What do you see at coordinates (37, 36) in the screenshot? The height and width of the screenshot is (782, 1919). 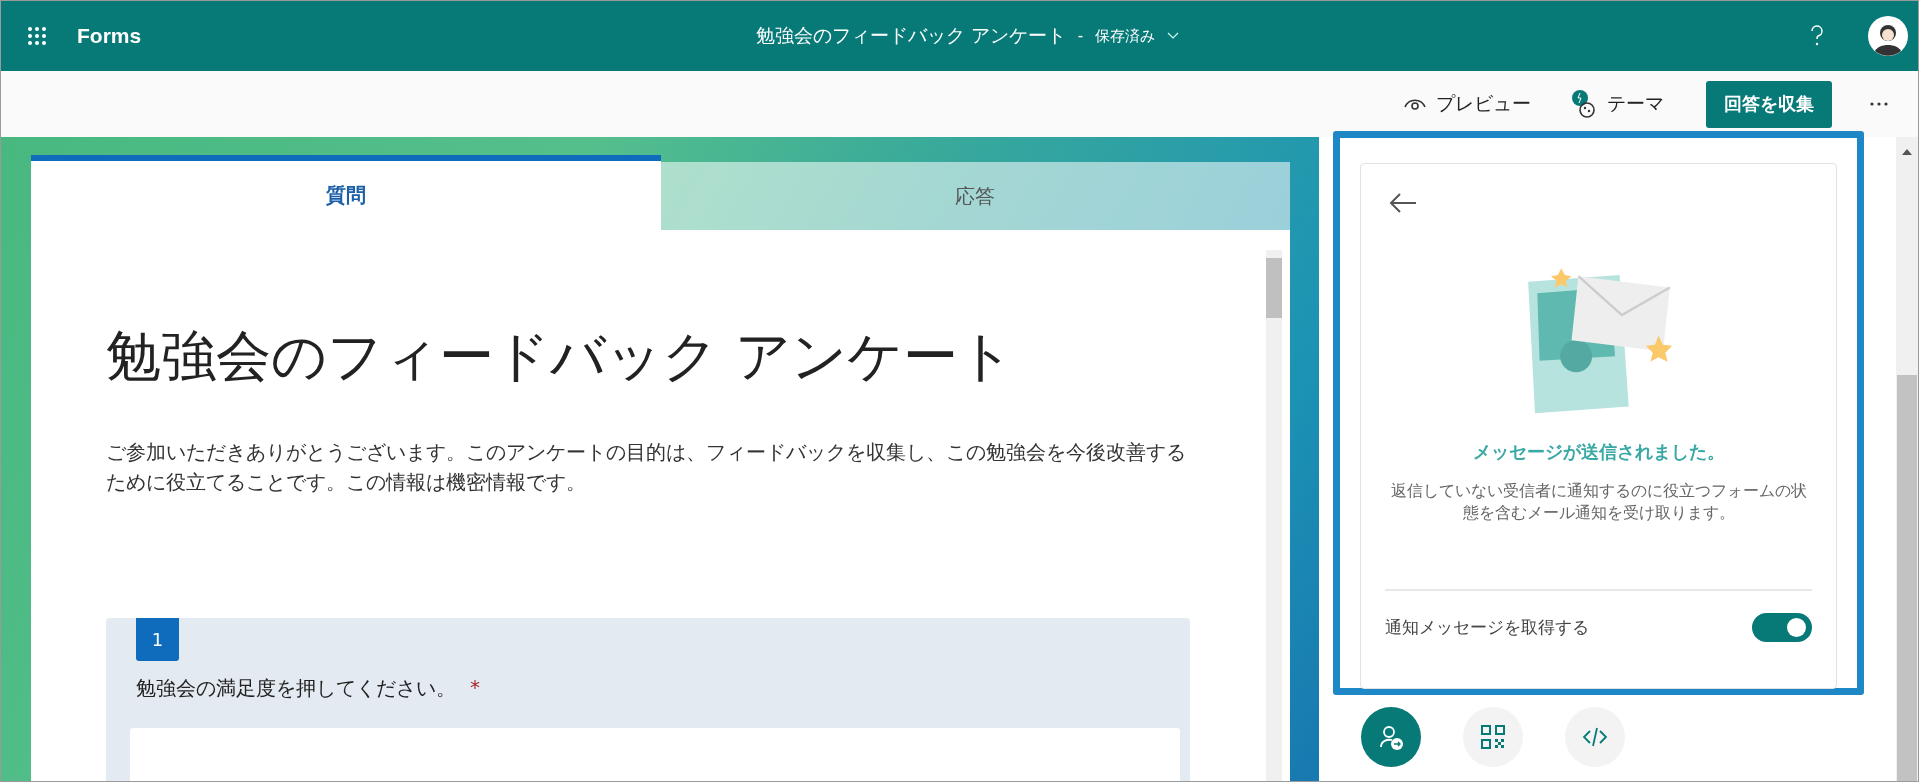 I see `app-launcher-icon` at bounding box center [37, 36].